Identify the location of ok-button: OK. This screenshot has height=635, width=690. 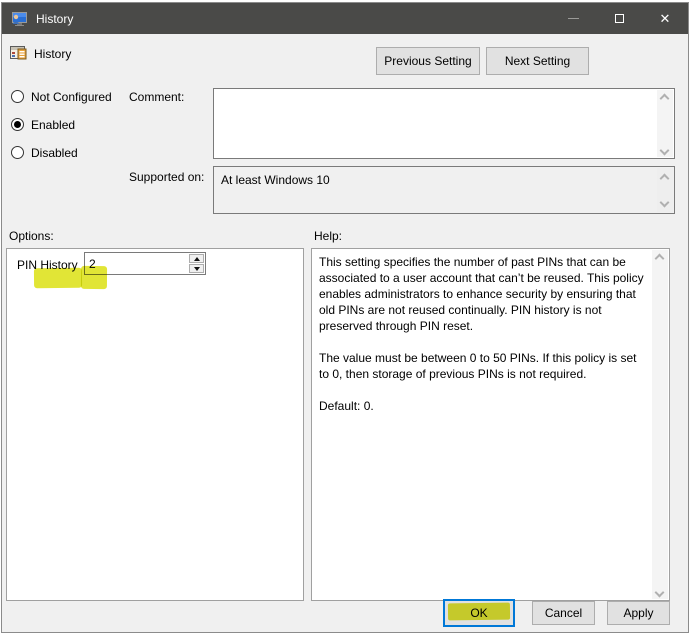
(479, 613).